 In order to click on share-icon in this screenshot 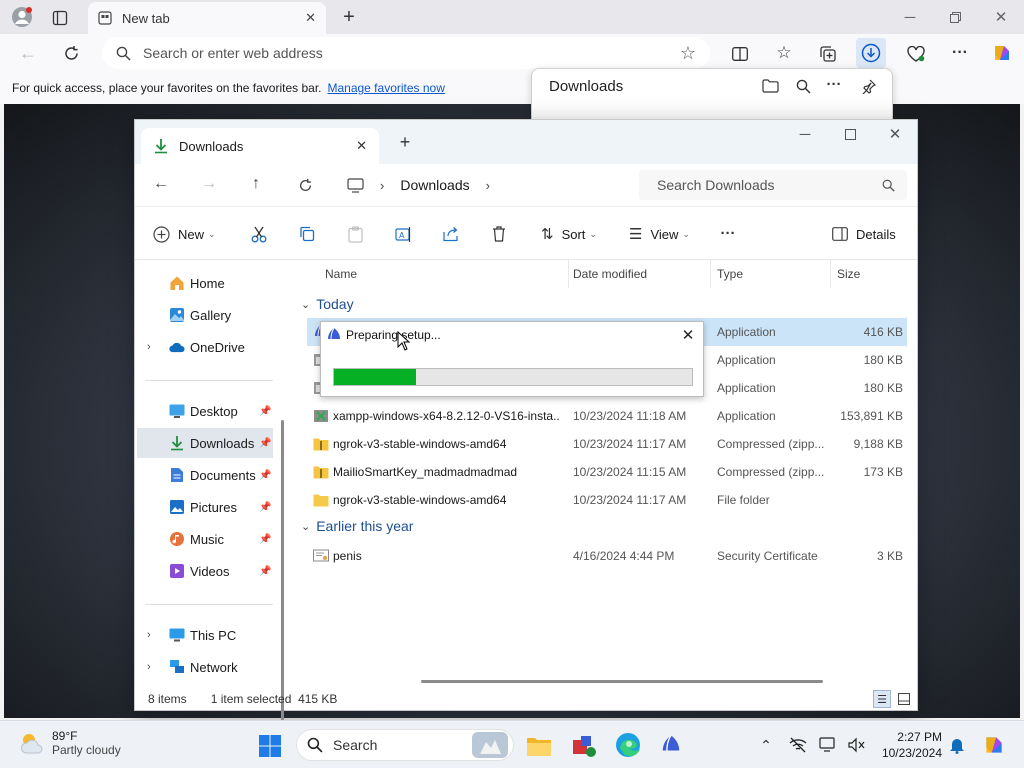, I will do `click(451, 234)`.